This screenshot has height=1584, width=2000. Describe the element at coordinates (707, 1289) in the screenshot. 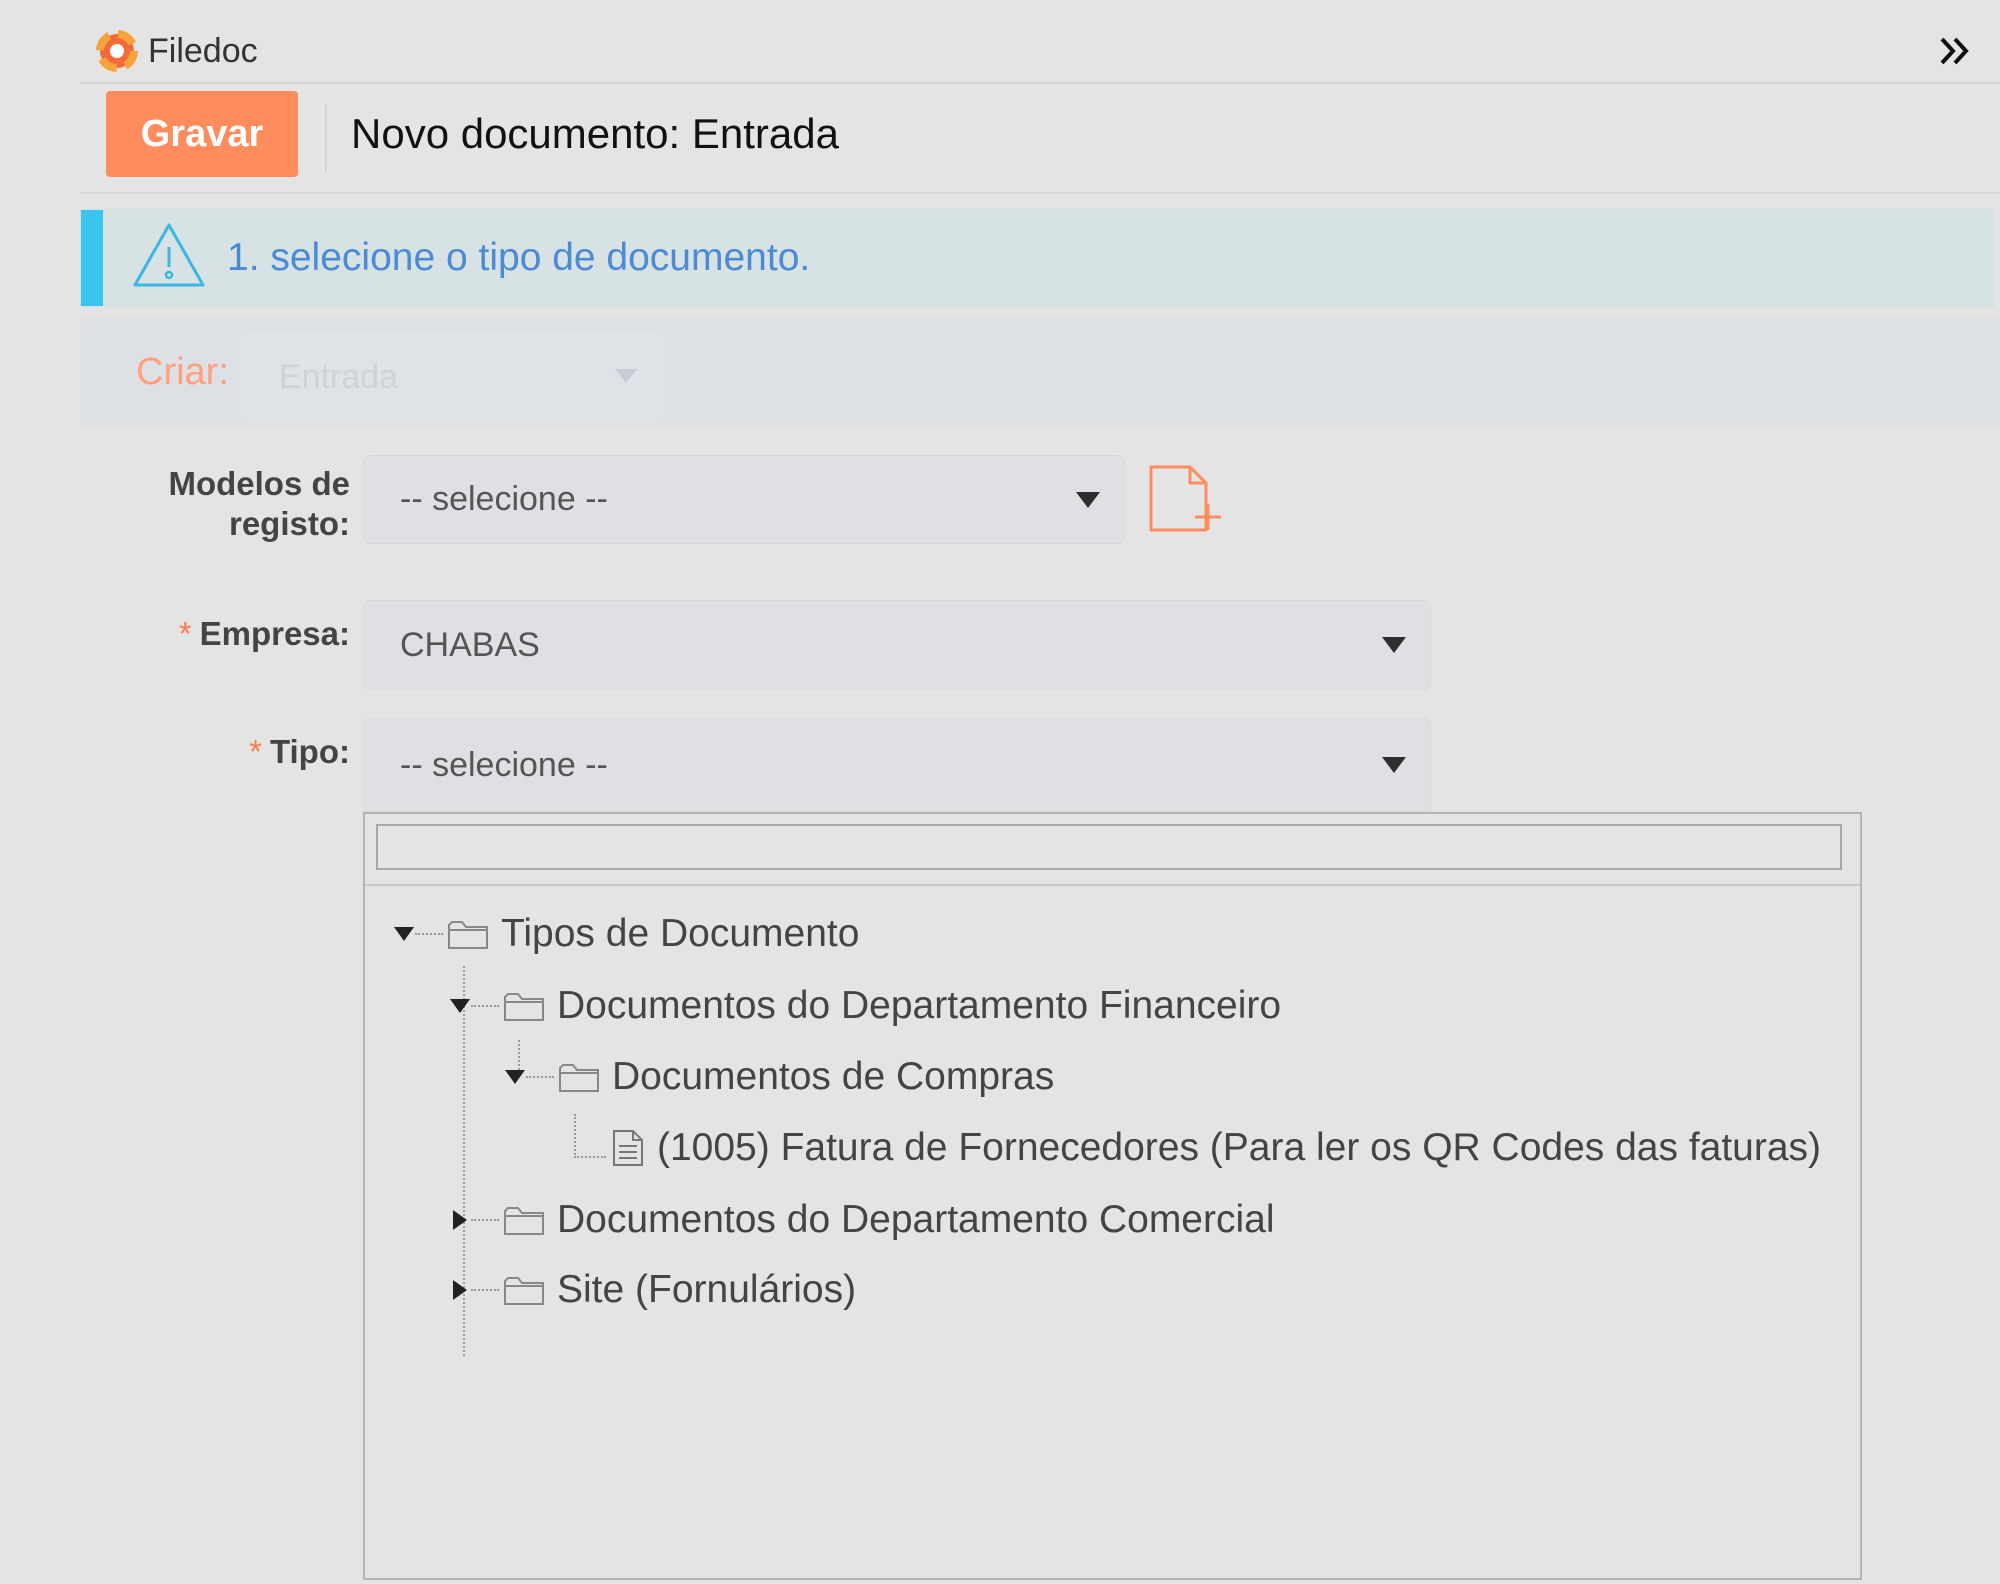

I see `tree-item-label: Site (Fornulários)` at that location.